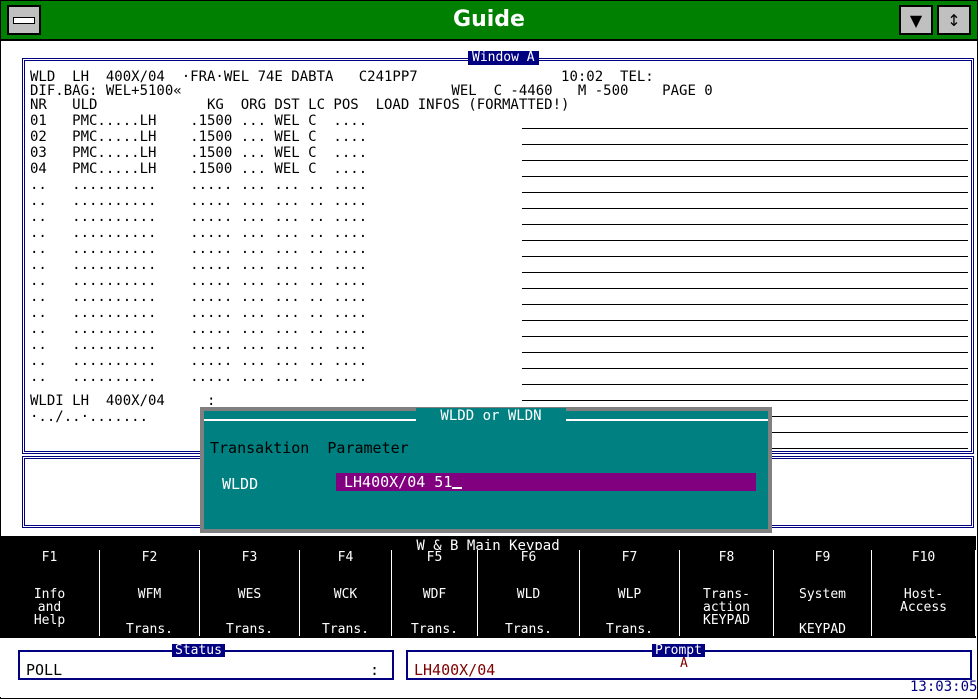 This screenshot has height=699, width=978. I want to click on key-f7: F7 WLP Trans., so click(630, 593).